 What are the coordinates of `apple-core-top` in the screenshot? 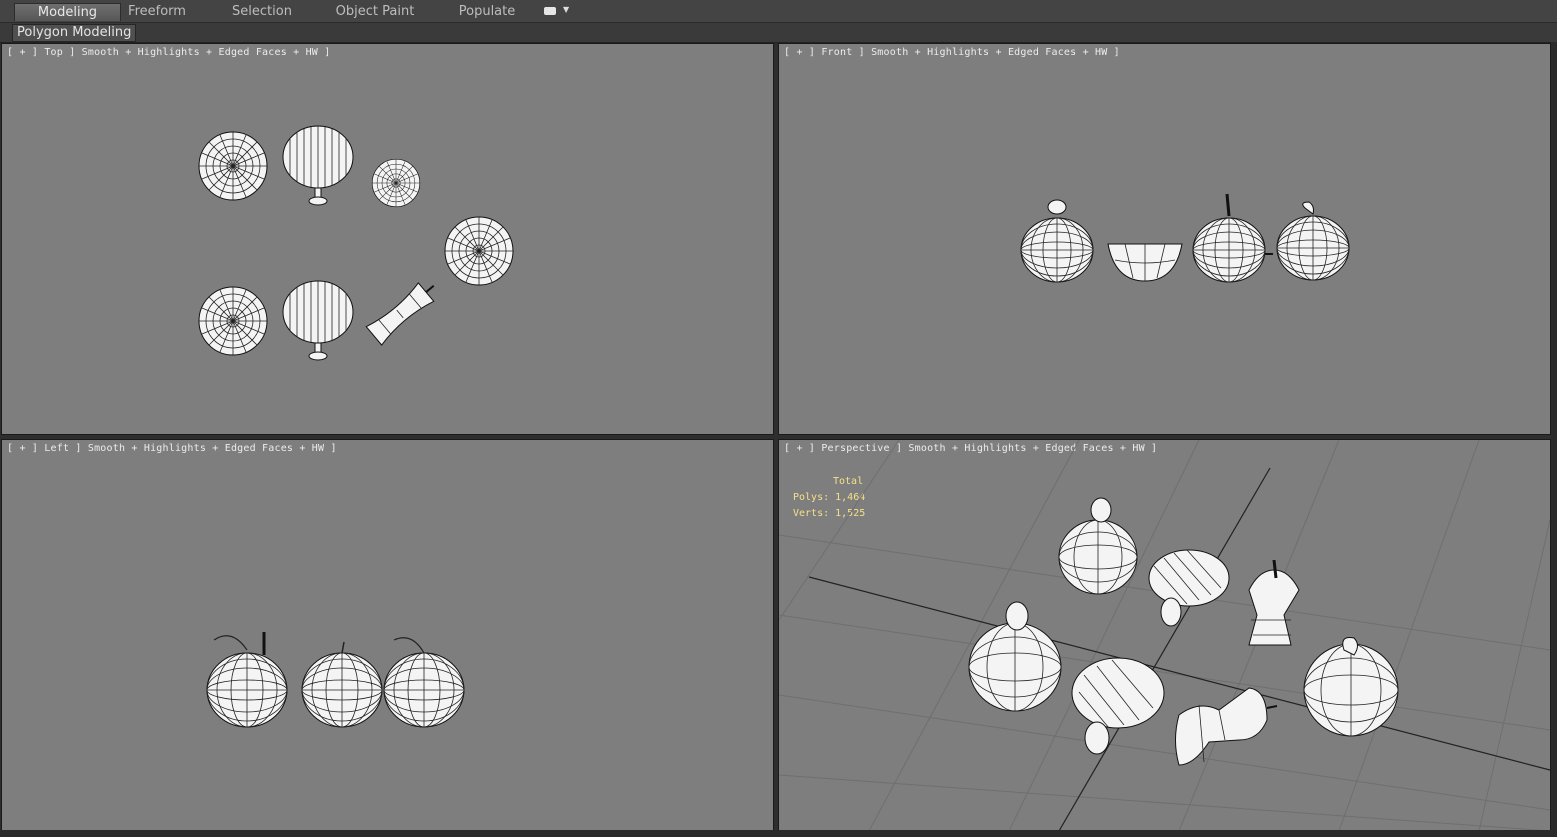 It's located at (396, 183).